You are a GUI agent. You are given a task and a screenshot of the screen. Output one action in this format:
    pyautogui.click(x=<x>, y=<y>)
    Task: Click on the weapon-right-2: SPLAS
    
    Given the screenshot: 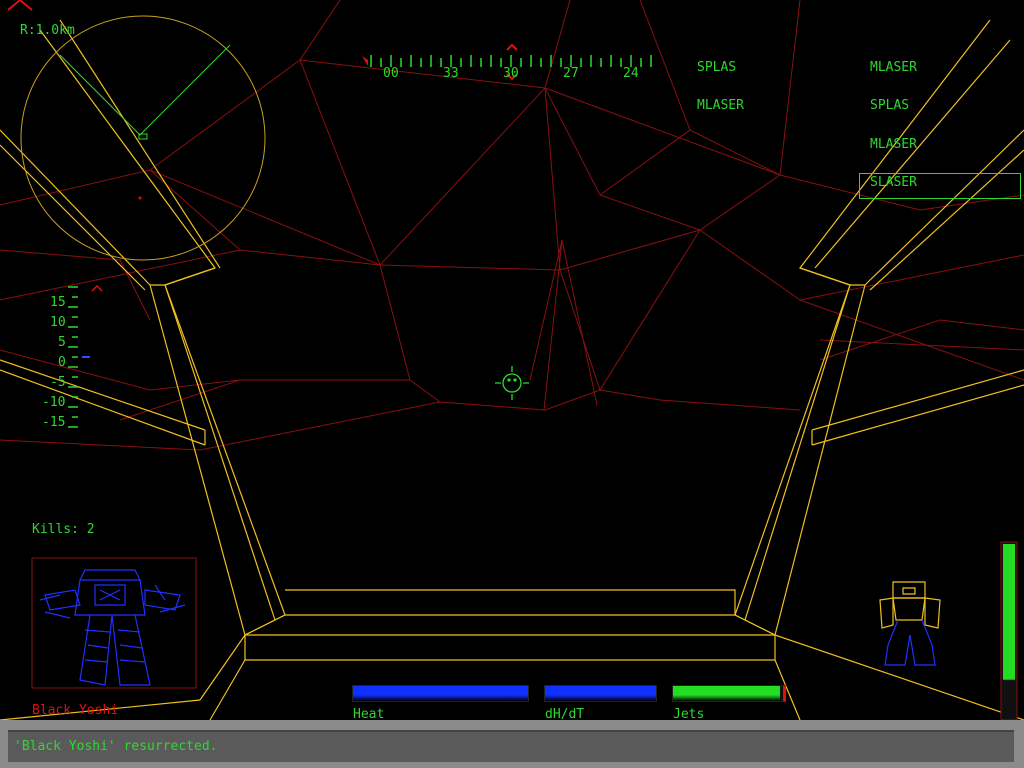 What is the action you would take?
    pyautogui.click(x=889, y=105)
    